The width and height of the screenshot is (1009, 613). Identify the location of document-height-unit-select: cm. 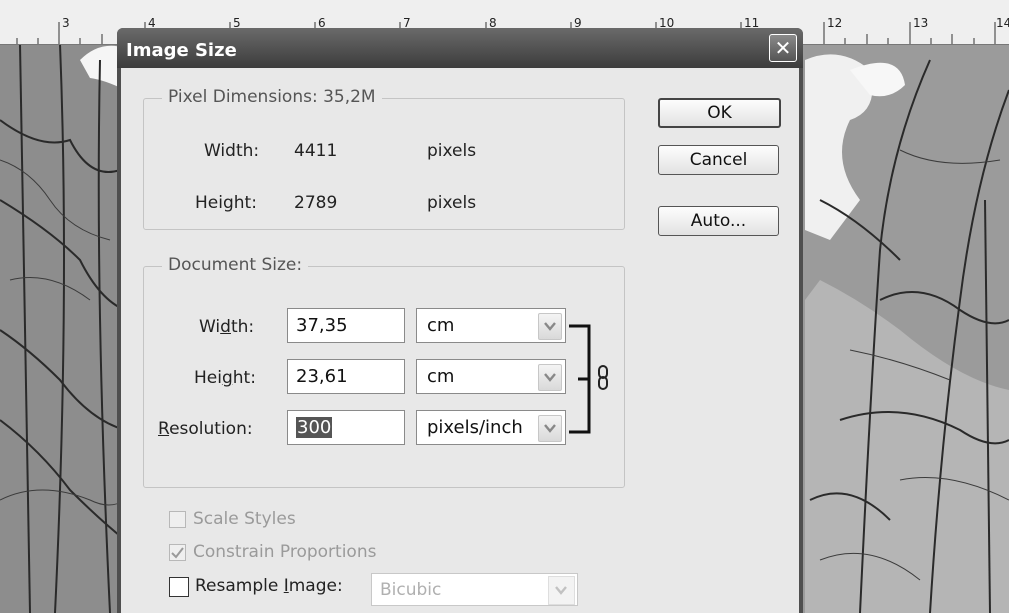
(491, 376).